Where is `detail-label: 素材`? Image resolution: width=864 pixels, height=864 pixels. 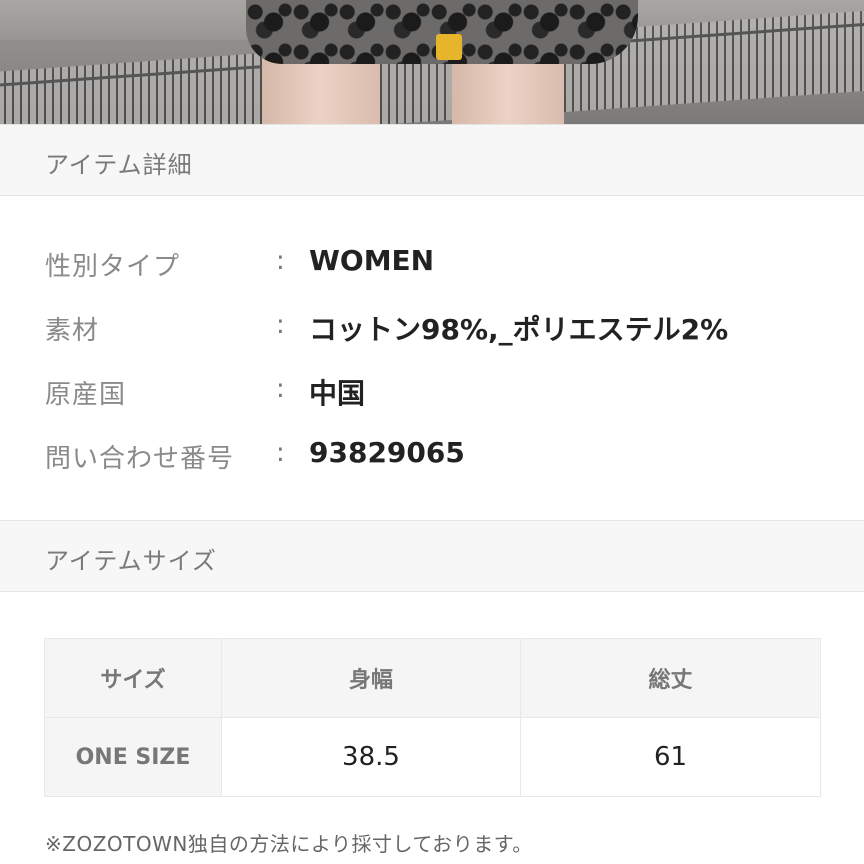
detail-label: 素材 is located at coordinates (72, 331).